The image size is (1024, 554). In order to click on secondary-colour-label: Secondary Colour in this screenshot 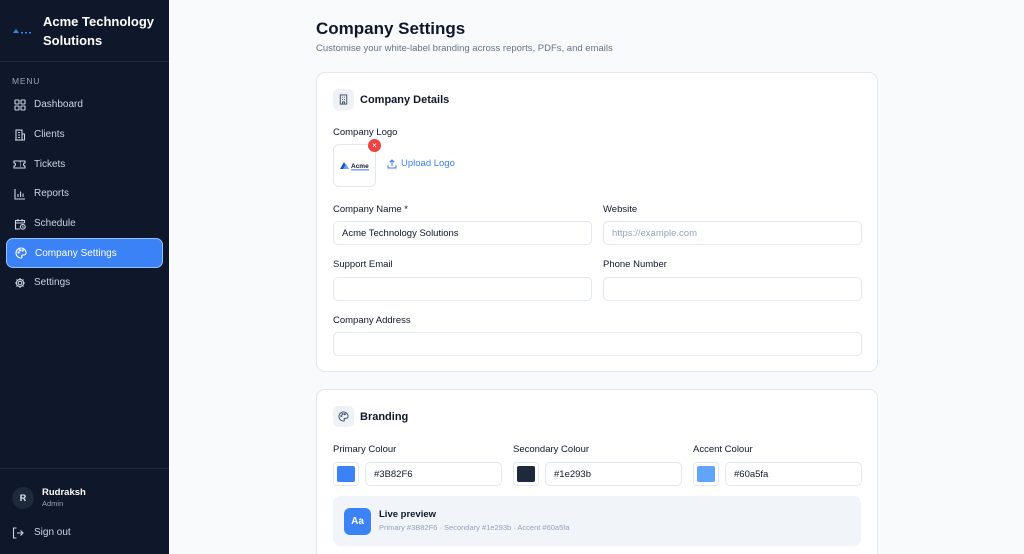, I will do `click(551, 449)`.